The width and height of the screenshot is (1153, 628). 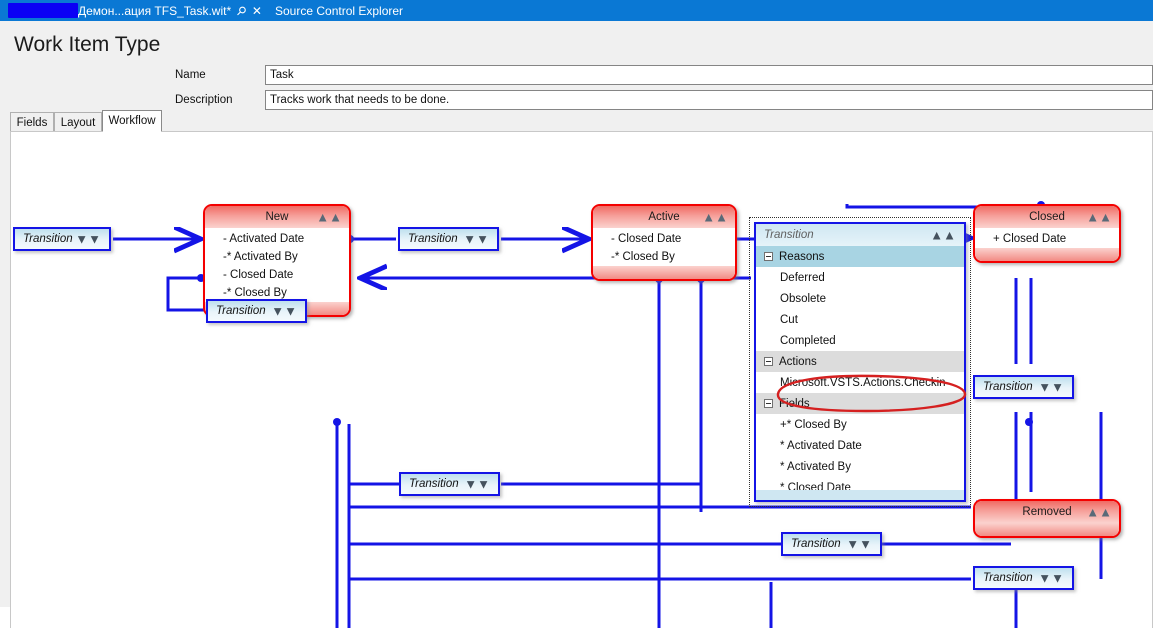 I want to click on state-field: -* Closed By, so click(x=643, y=257).